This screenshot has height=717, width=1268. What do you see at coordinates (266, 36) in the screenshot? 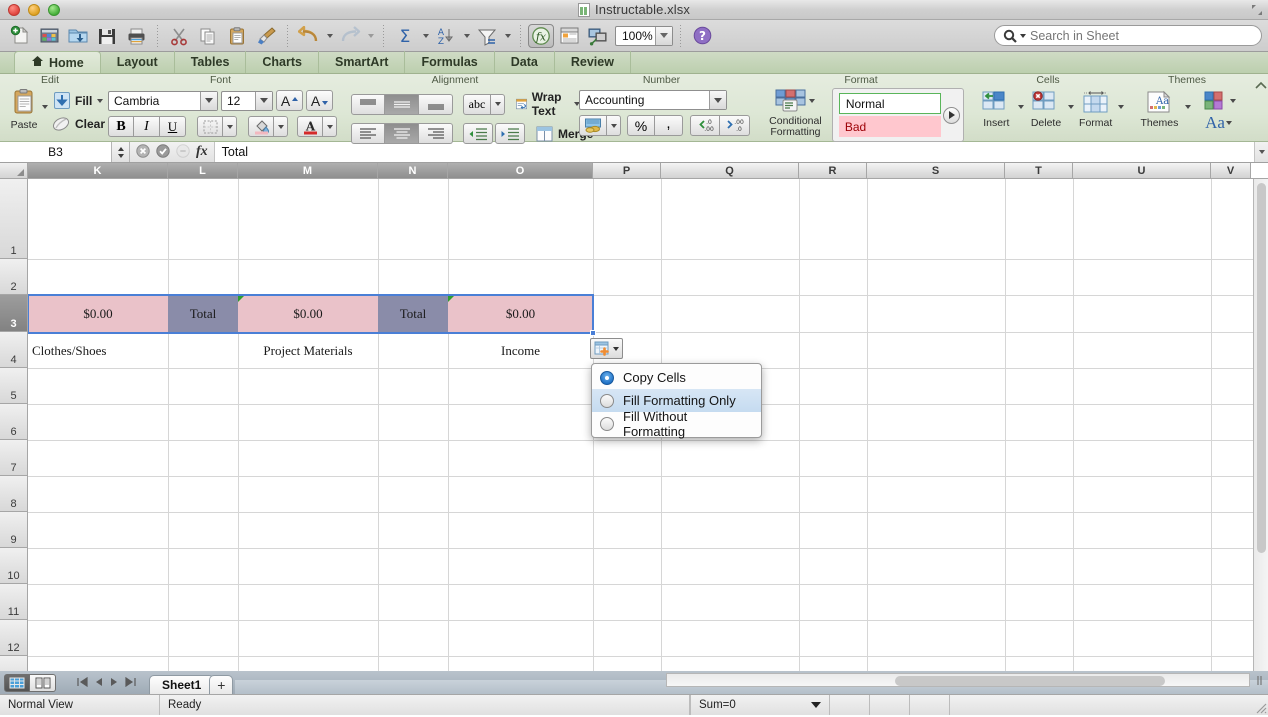
I see `paintbrush-icon` at bounding box center [266, 36].